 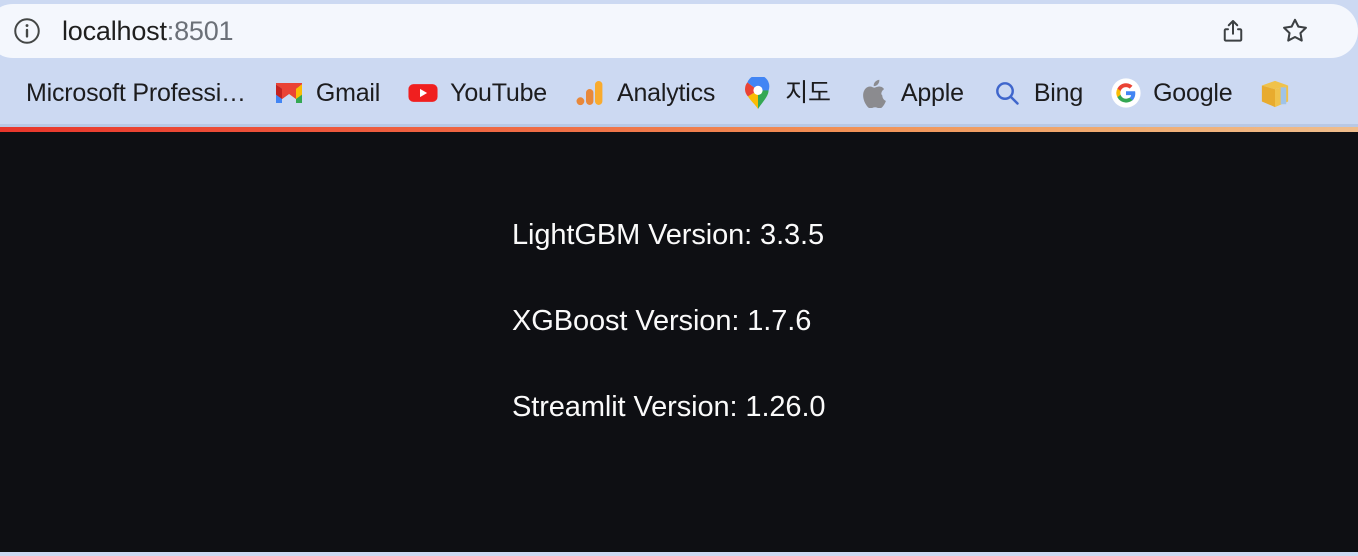 What do you see at coordinates (114, 30) in the screenshot?
I see `url-host: localhost` at bounding box center [114, 30].